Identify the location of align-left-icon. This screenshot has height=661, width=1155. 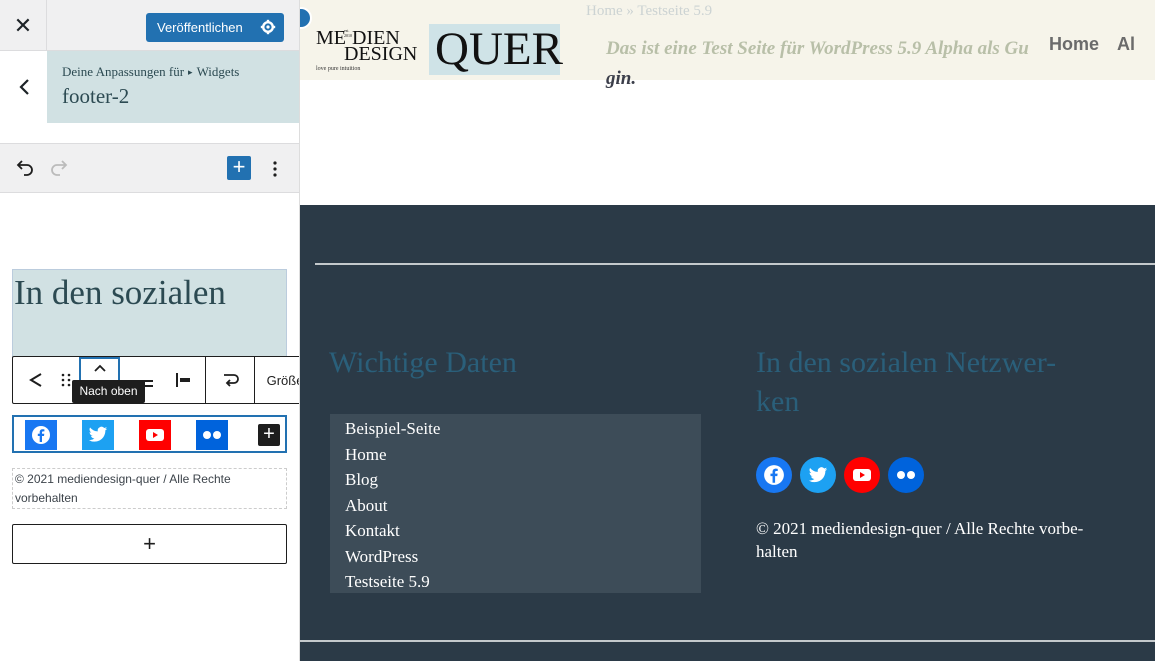
(183, 380).